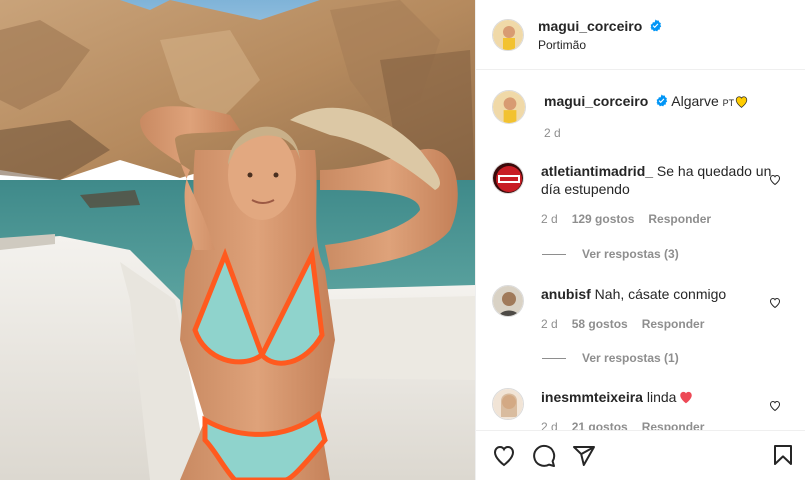 The width and height of the screenshot is (805, 480). Describe the element at coordinates (668, 116) in the screenshot. I see `caption-body: magui_corceiro Algarve PT 2 d` at that location.